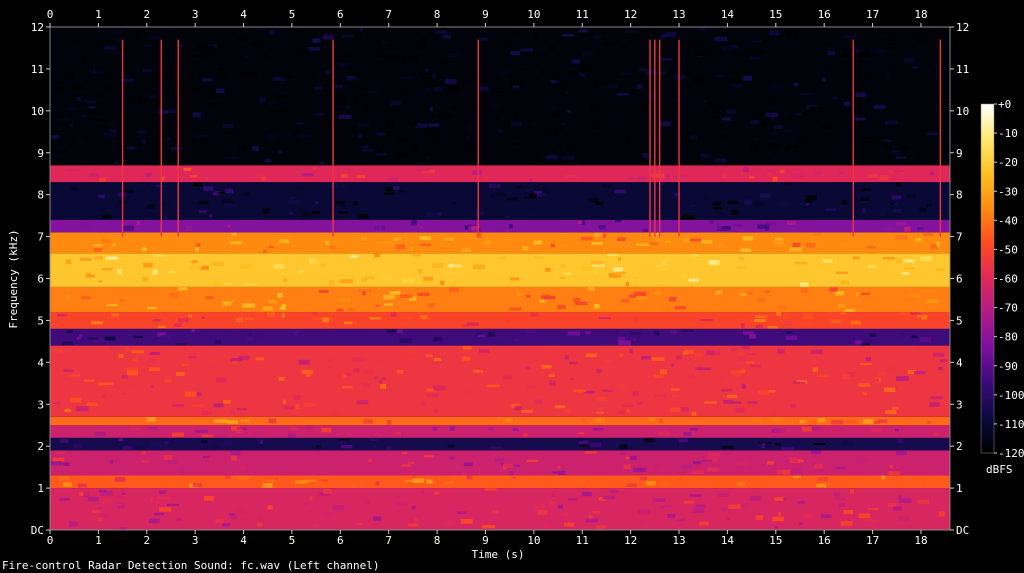 The height and width of the screenshot is (573, 1024). I want to click on x-tick-label-bottom: 17, so click(872, 540).